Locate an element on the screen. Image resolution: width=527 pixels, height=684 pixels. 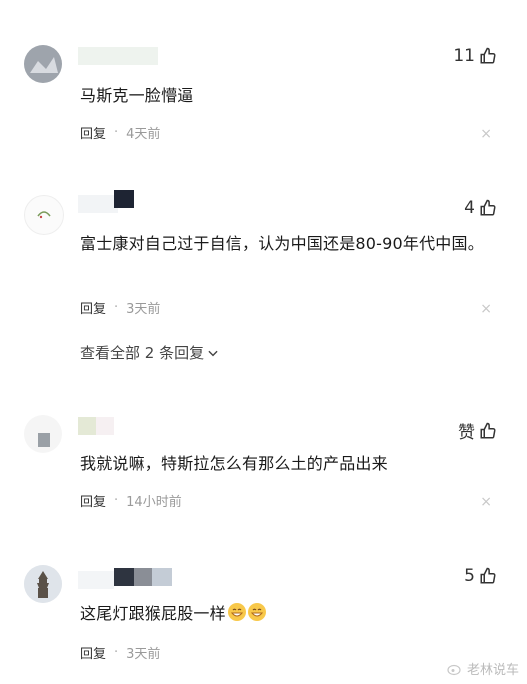
comment-text: 这尾灯跟猴屁股一样 is located at coordinates (285, 613).